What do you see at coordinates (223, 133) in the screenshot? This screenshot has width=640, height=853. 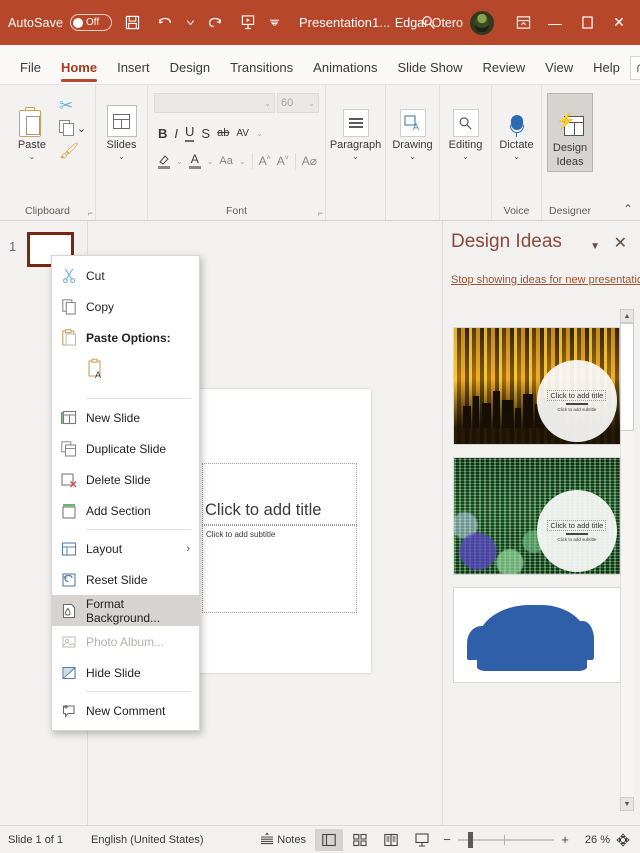 I see `strikethrough-button: ab` at bounding box center [223, 133].